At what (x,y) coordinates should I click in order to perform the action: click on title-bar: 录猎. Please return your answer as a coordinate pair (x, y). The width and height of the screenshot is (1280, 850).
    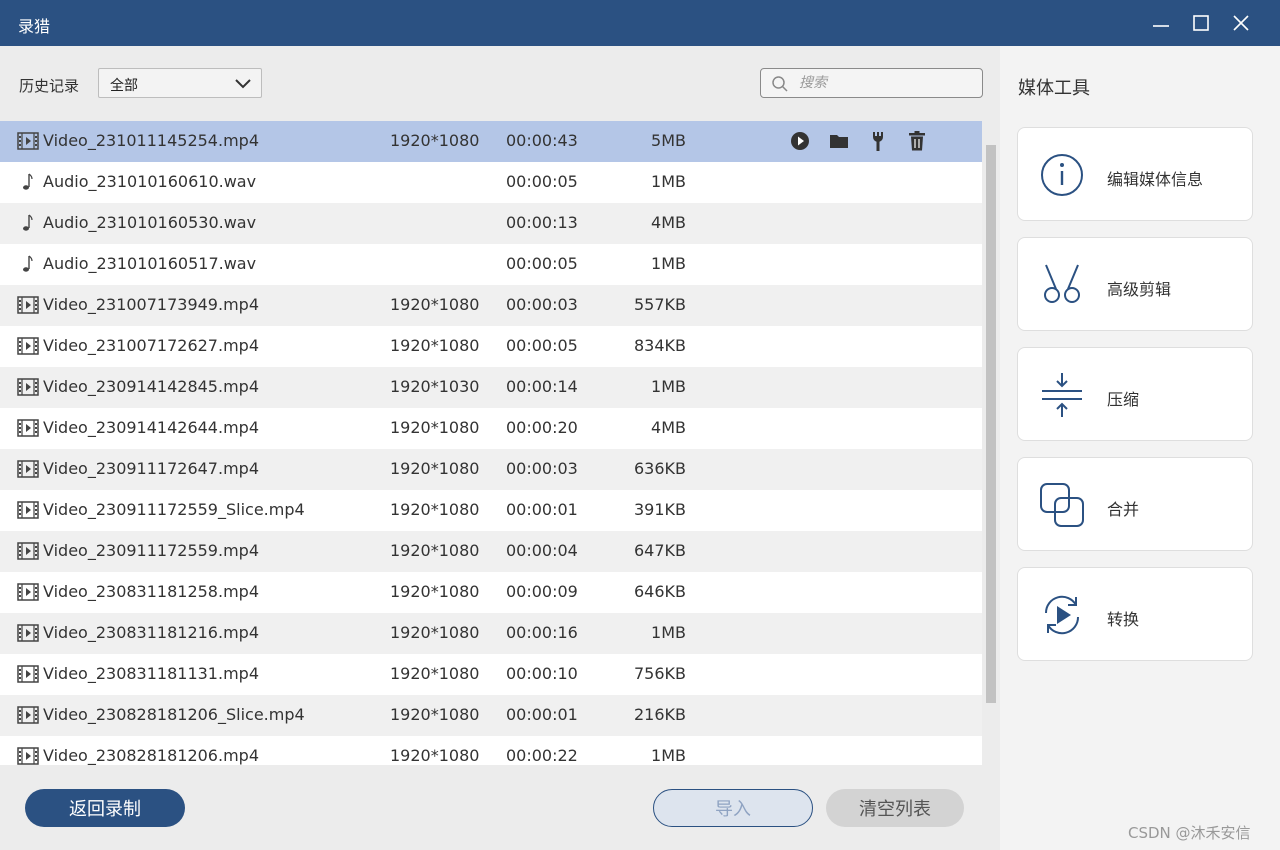
    Looking at the image, I should click on (640, 23).